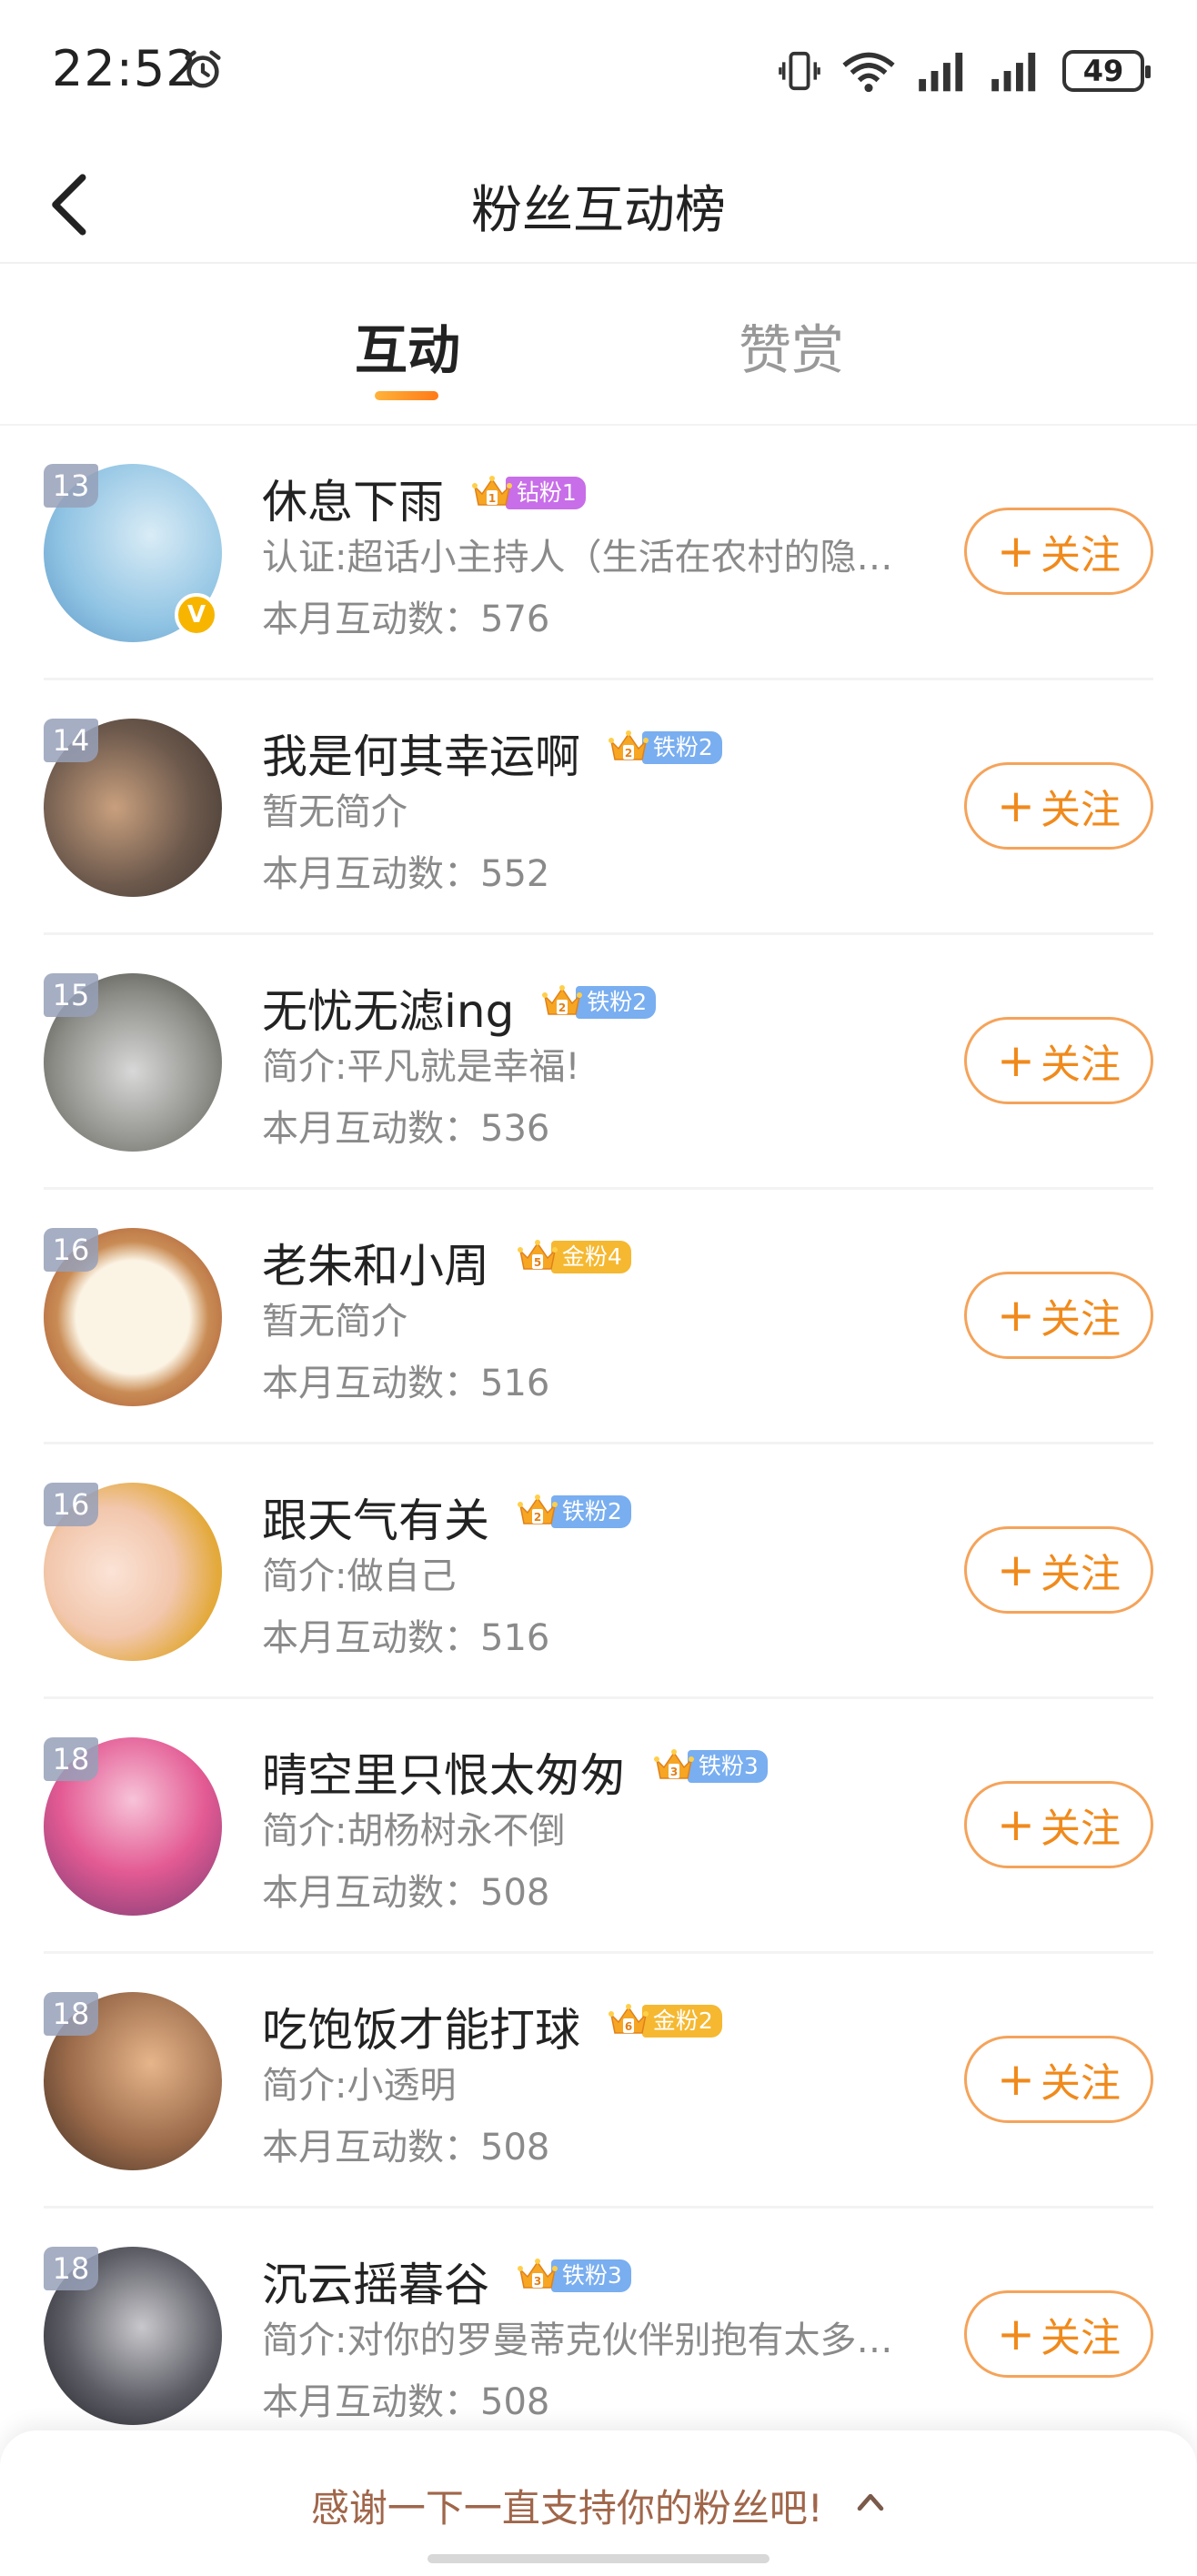 Image resolution: width=1197 pixels, height=2576 pixels. Describe the element at coordinates (537, 1262) in the screenshot. I see `svg-text: 5` at that location.